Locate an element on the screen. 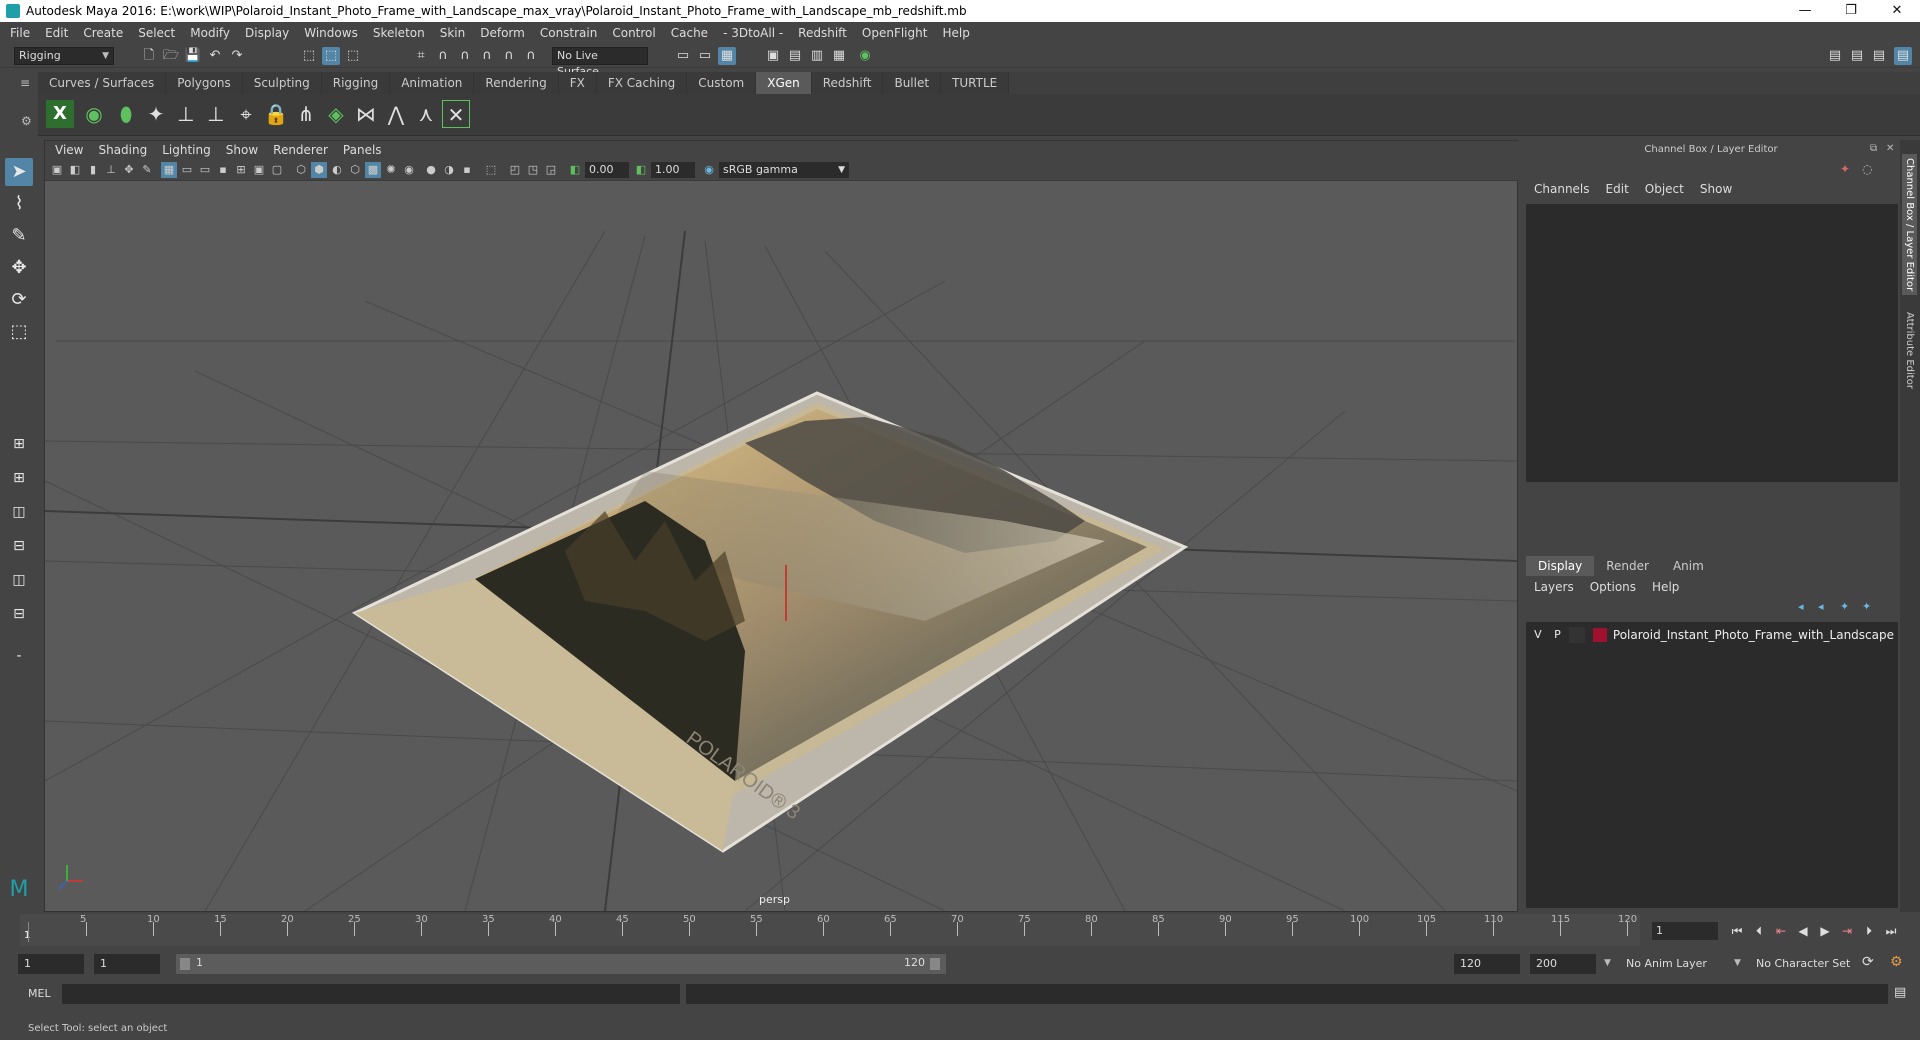  current-frame-field: 1 is located at coordinates (1685, 931).